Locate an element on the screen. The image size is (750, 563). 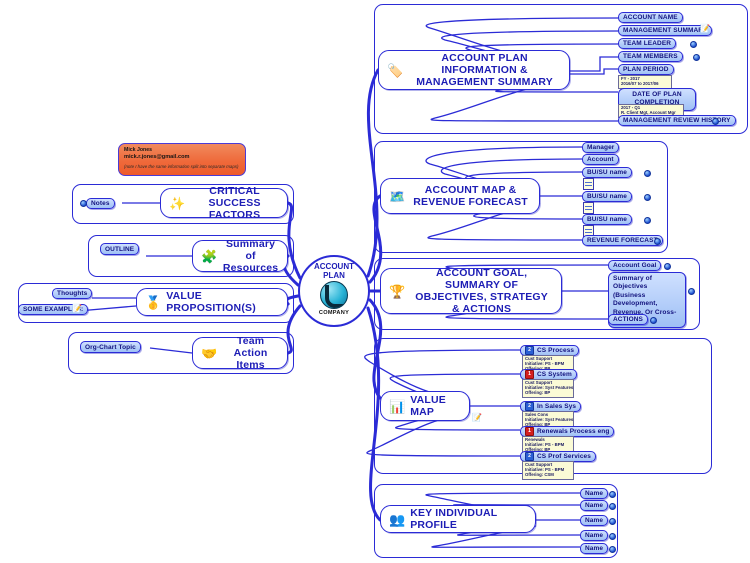
branch-node-critical-success-factors: ✨ CRITICAL SUCCESS FACTORS is located at coordinates (224, 203).